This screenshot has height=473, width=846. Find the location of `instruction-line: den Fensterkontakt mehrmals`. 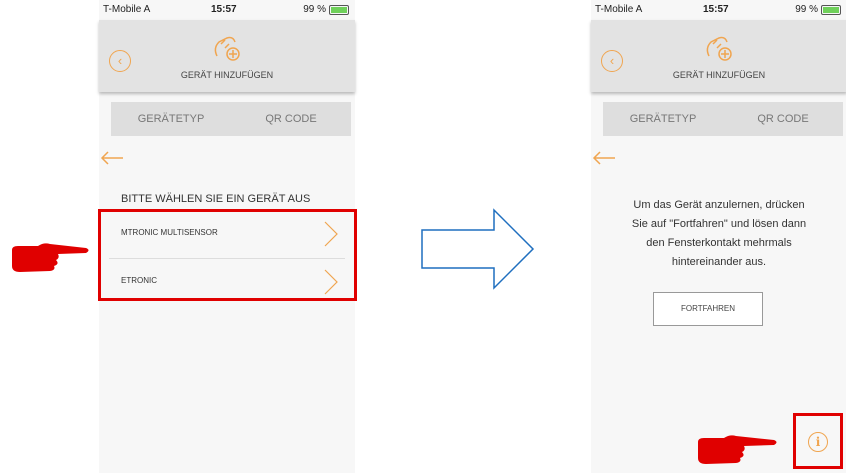

instruction-line: den Fensterkontakt mehrmals is located at coordinates (719, 243).